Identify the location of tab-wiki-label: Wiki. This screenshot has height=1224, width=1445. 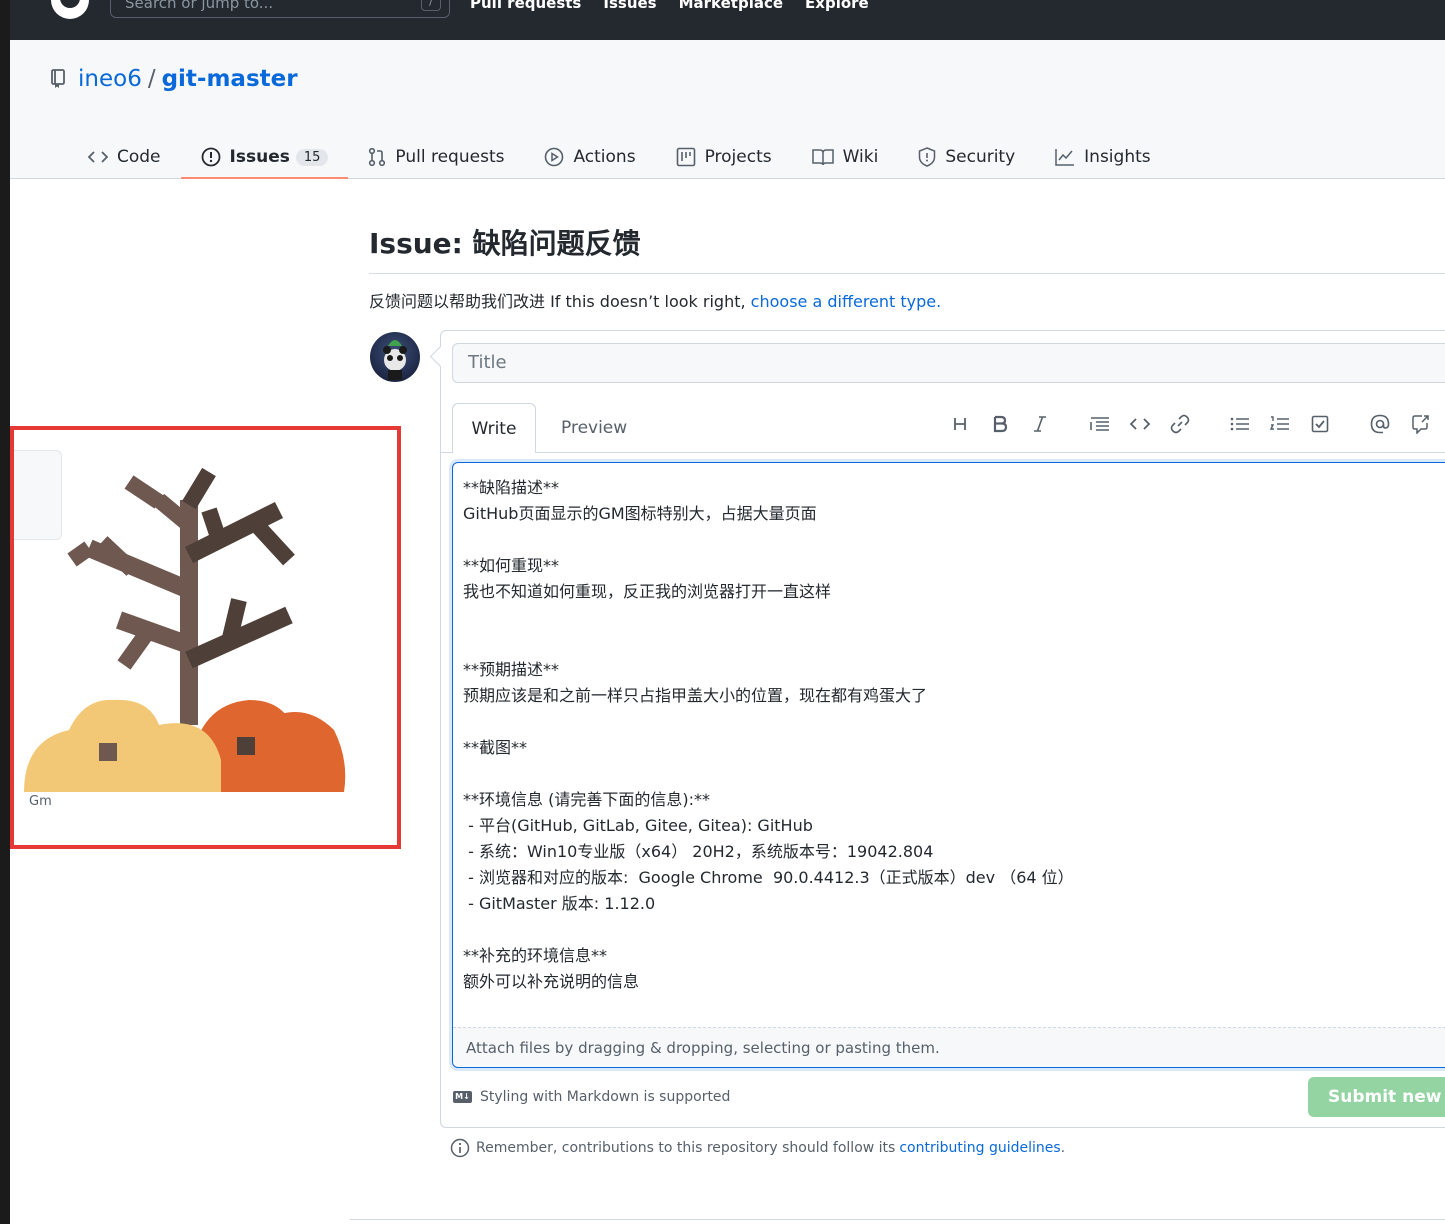
(860, 157).